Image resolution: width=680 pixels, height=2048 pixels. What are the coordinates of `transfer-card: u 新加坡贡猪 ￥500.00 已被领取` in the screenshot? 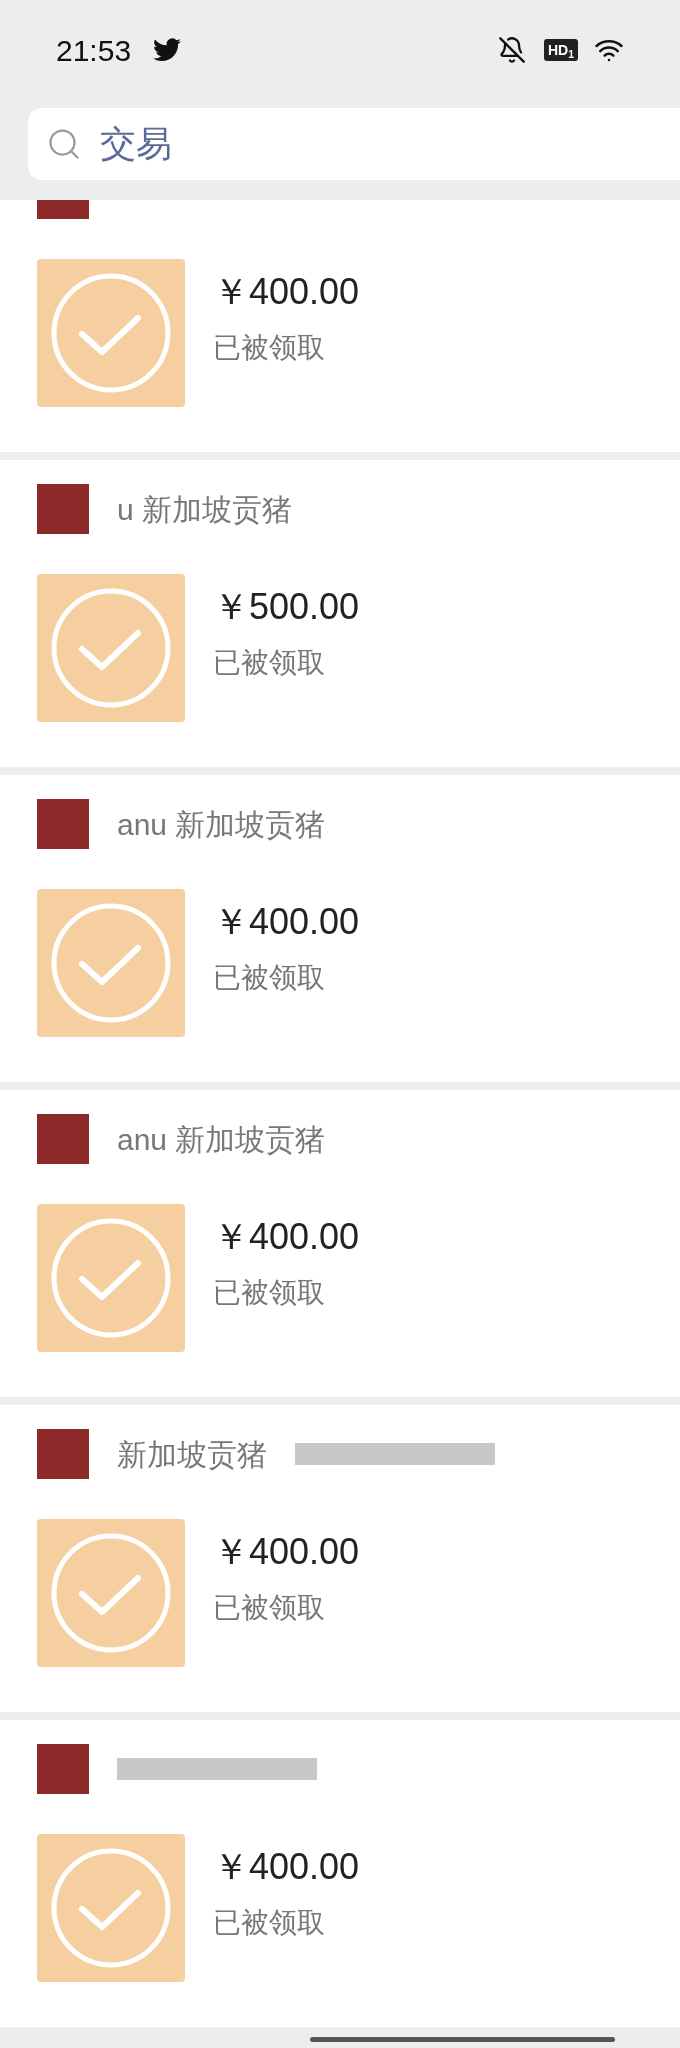 It's located at (340, 613).